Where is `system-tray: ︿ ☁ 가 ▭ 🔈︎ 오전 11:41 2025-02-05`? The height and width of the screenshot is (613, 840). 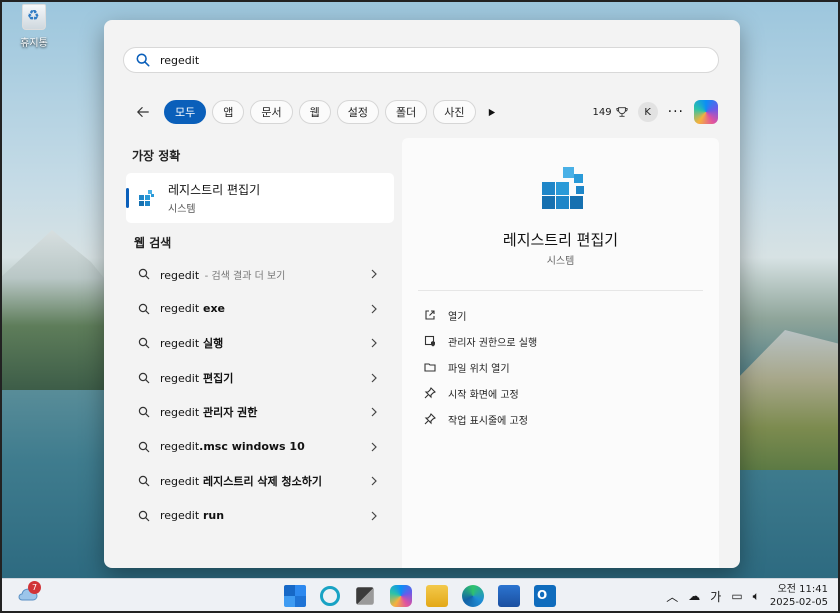 system-tray: ︿ ☁ 가 ▭ 🔈︎ 오전 11:41 2025-02-05 is located at coordinates (747, 596).